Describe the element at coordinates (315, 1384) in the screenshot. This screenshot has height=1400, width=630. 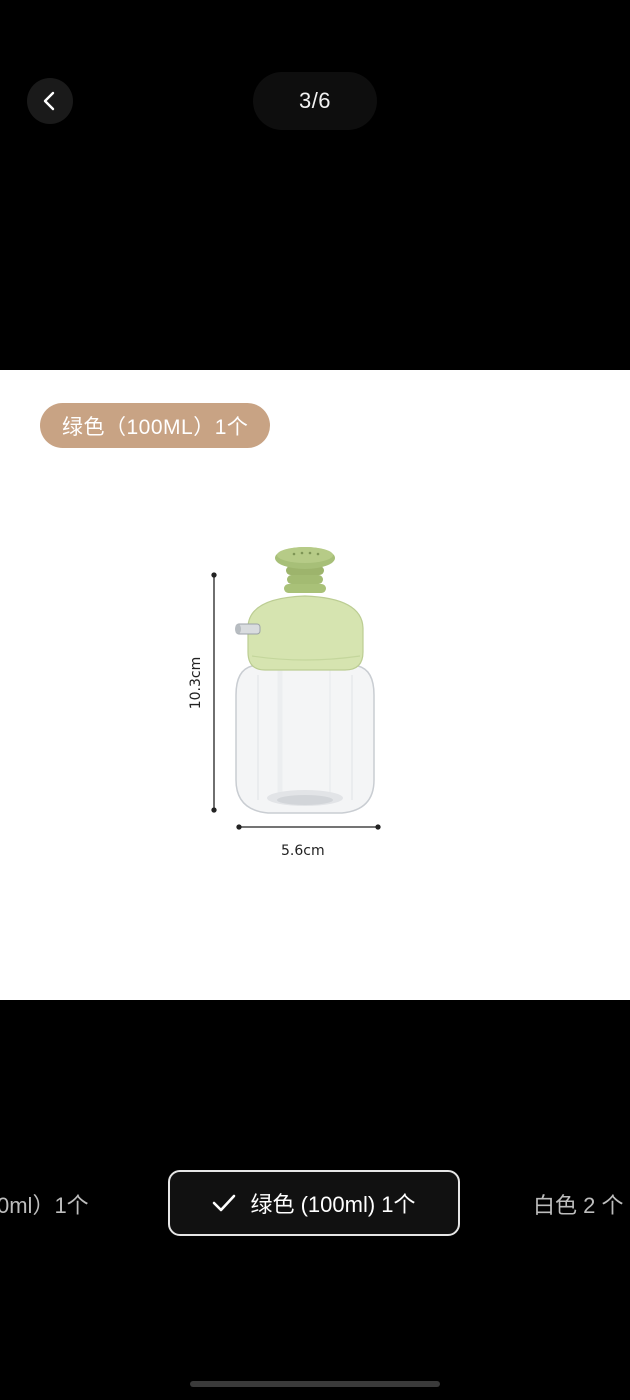
I see `home-indicator` at that location.